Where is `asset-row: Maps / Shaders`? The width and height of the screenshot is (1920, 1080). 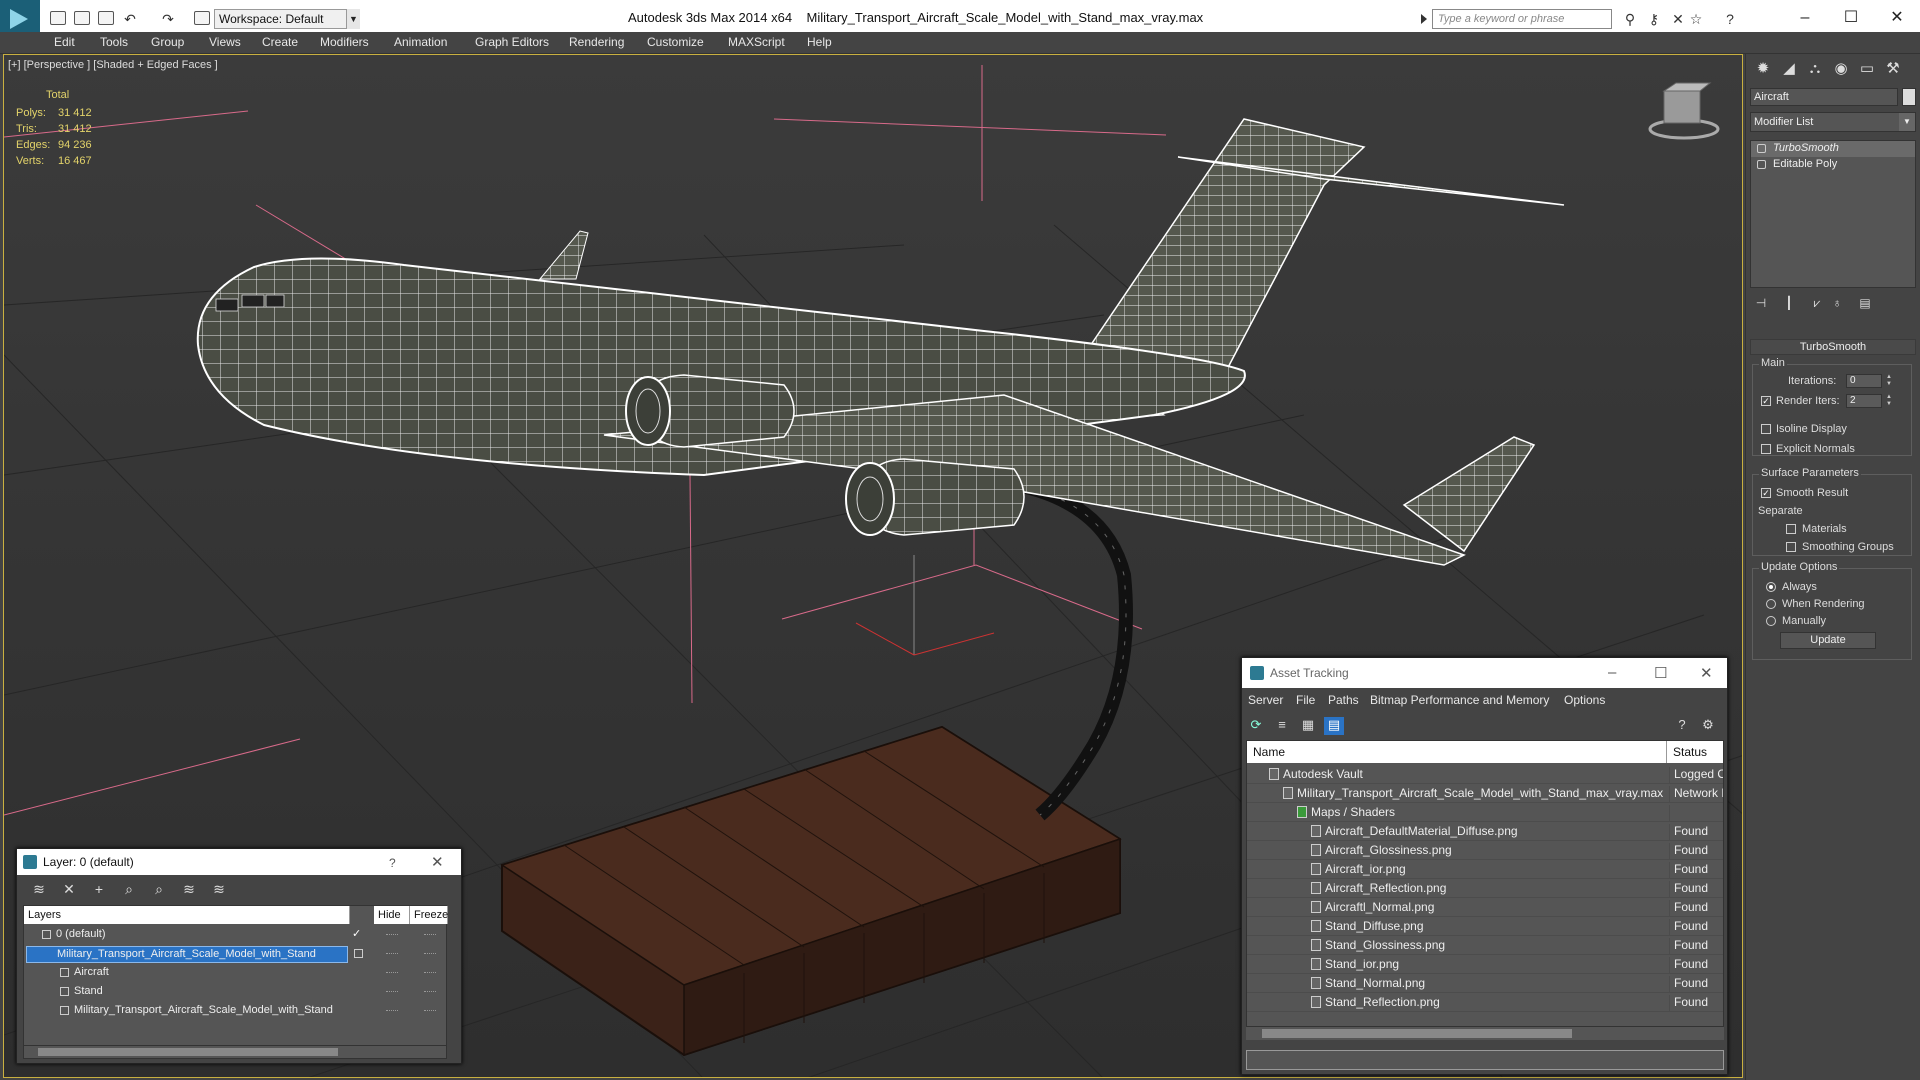 asset-row: Maps / Shaders is located at coordinates (1485, 812).